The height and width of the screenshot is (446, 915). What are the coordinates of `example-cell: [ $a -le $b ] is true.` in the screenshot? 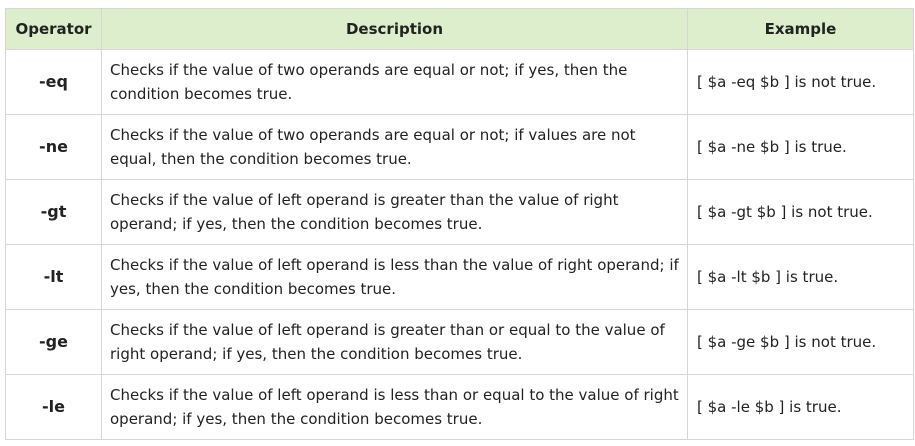 It's located at (800, 407).